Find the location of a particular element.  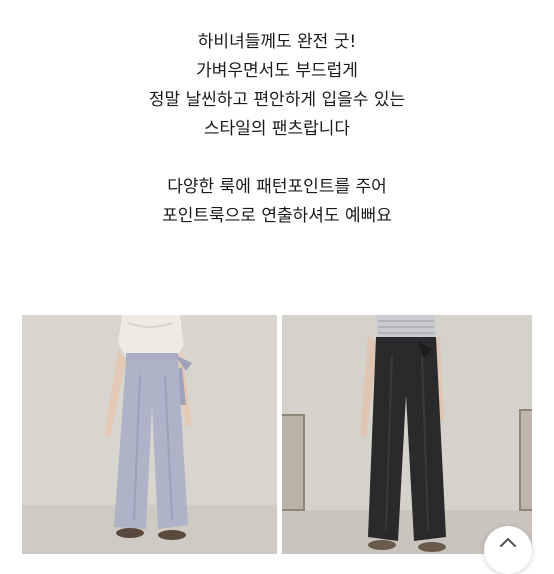

chevron-up-icon is located at coordinates (508, 539).